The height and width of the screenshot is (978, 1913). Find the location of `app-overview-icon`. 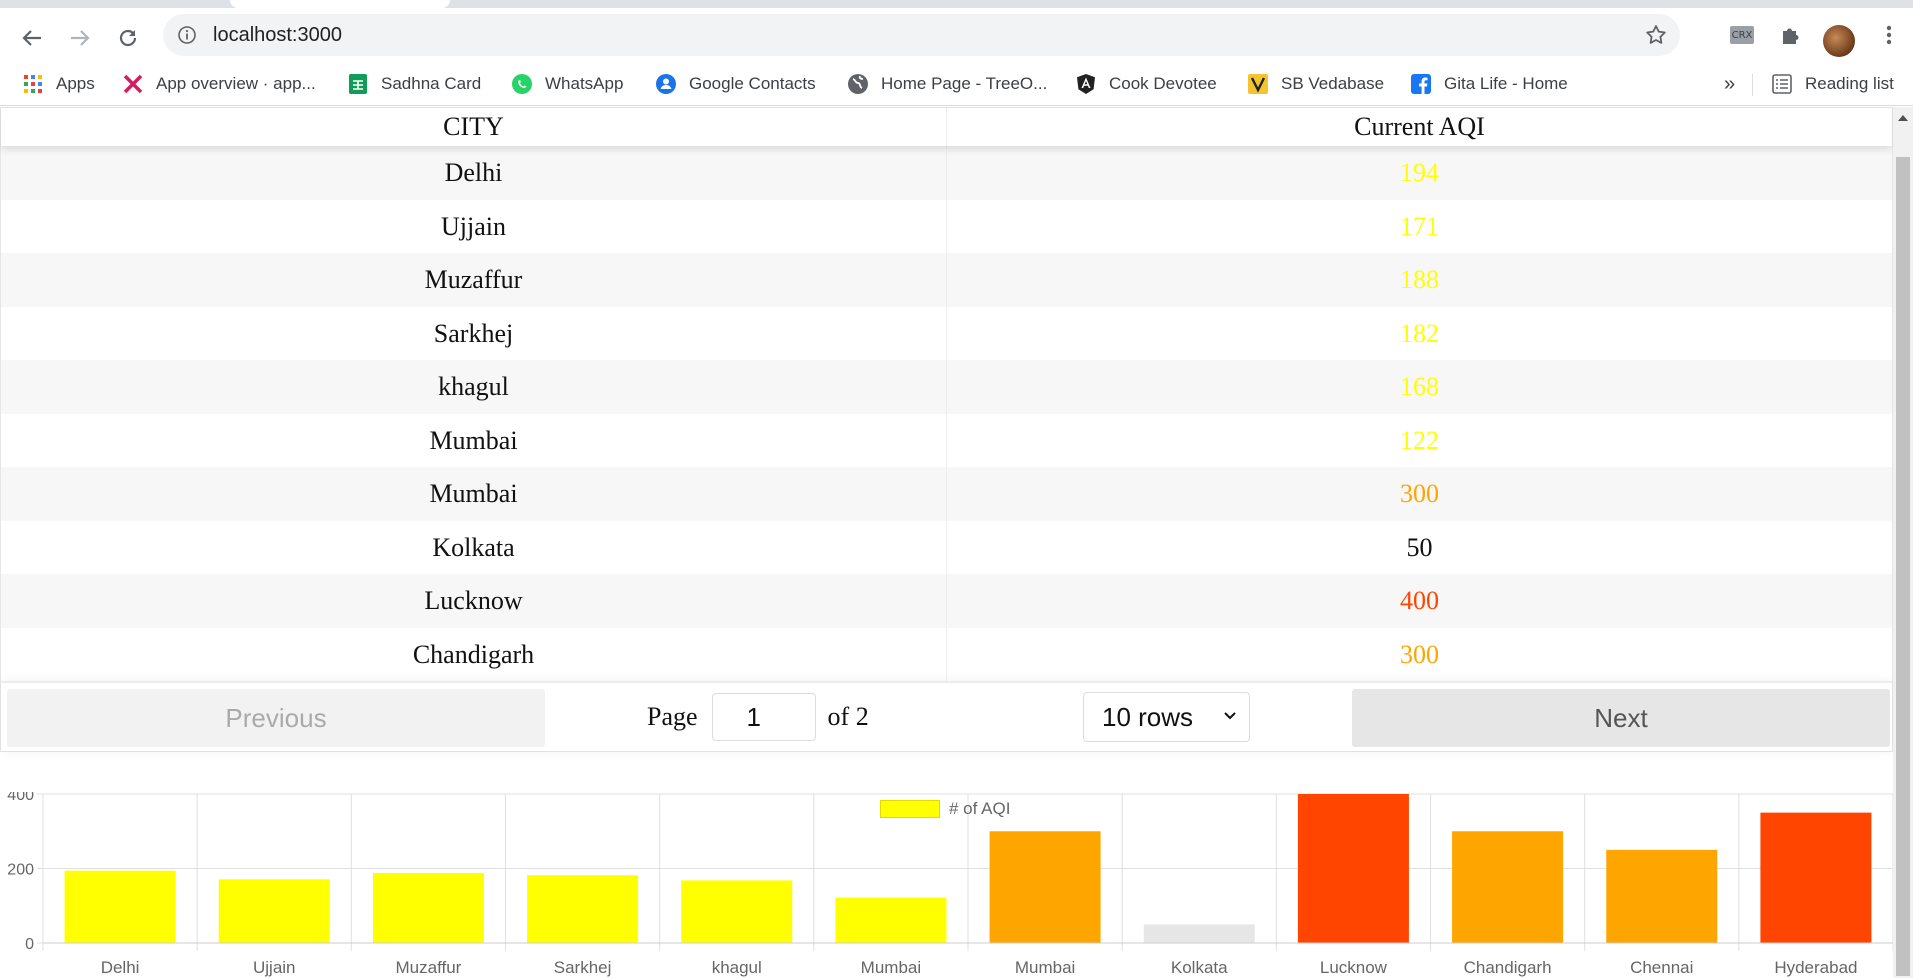

app-overview-icon is located at coordinates (133, 84).